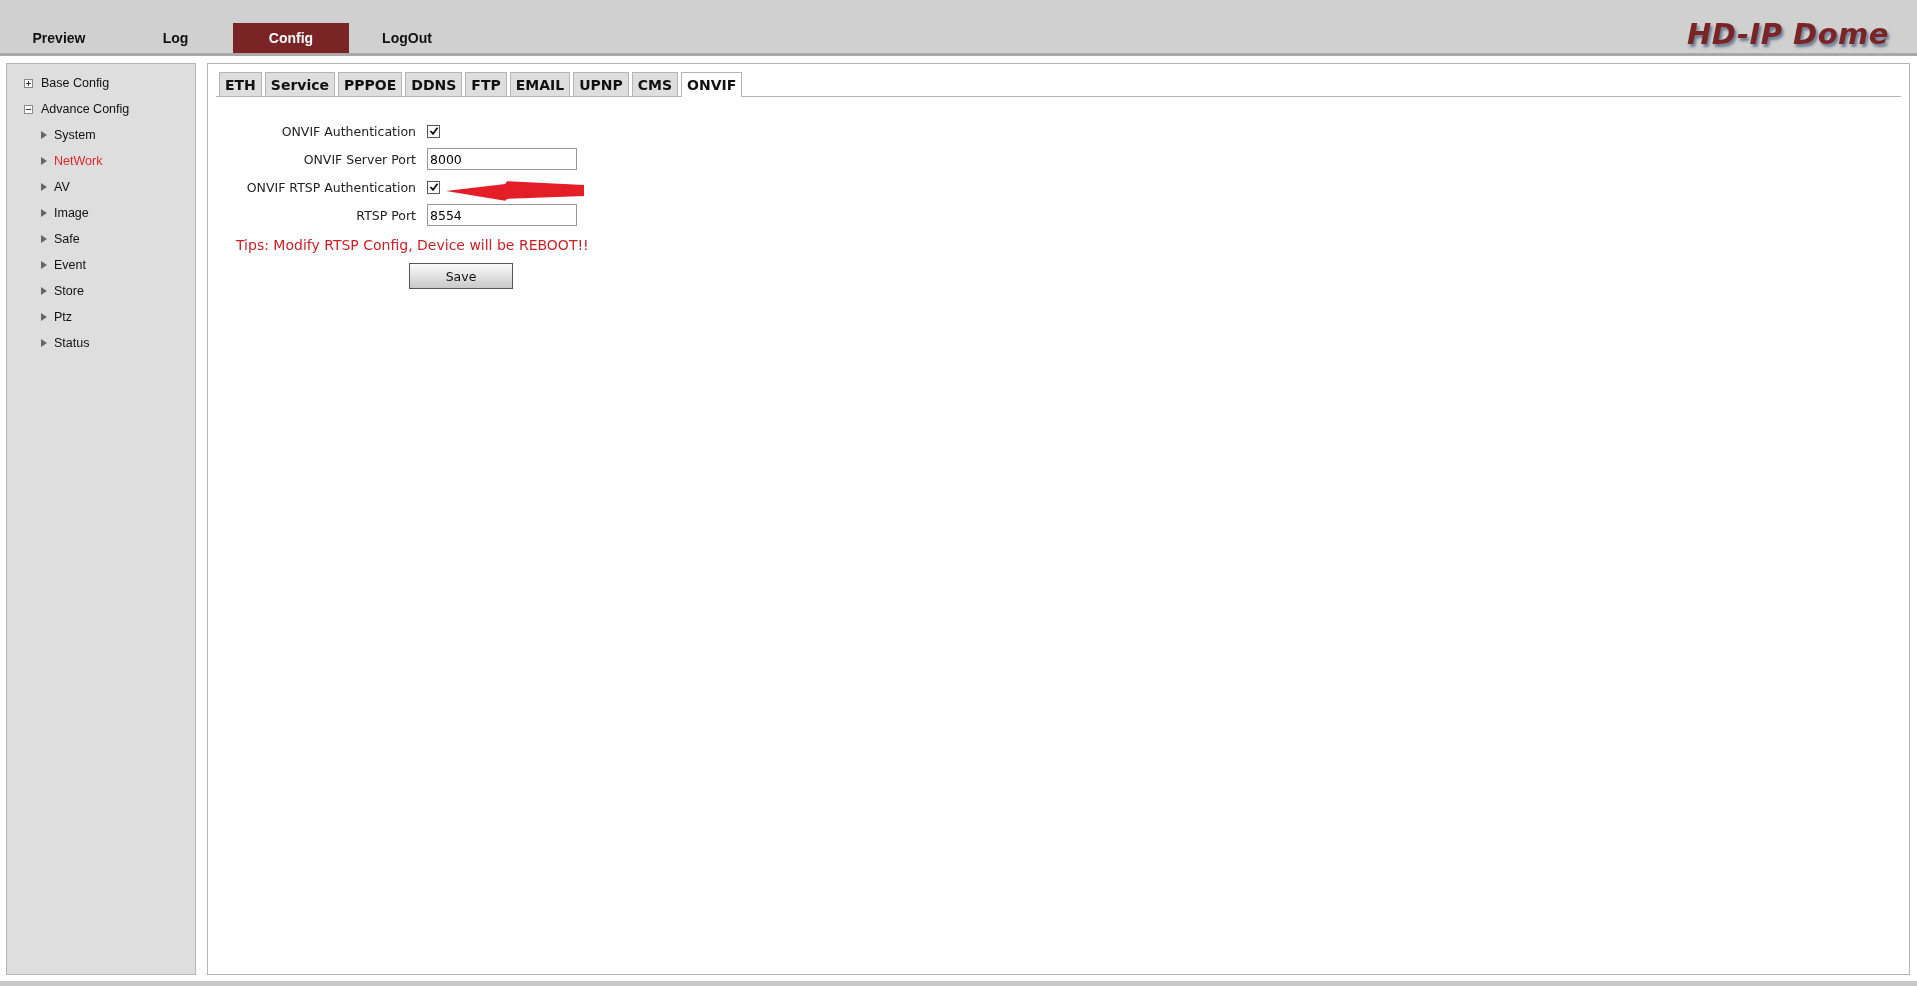  I want to click on input-field: 8554, so click(502, 215).